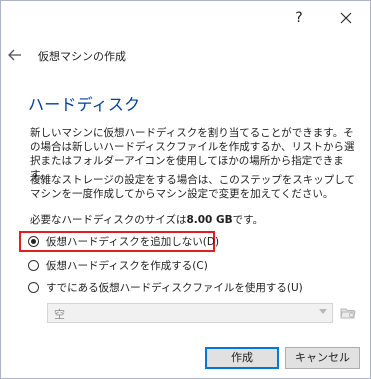 The image size is (371, 379). I want to click on create-button: 作成, so click(242, 358).